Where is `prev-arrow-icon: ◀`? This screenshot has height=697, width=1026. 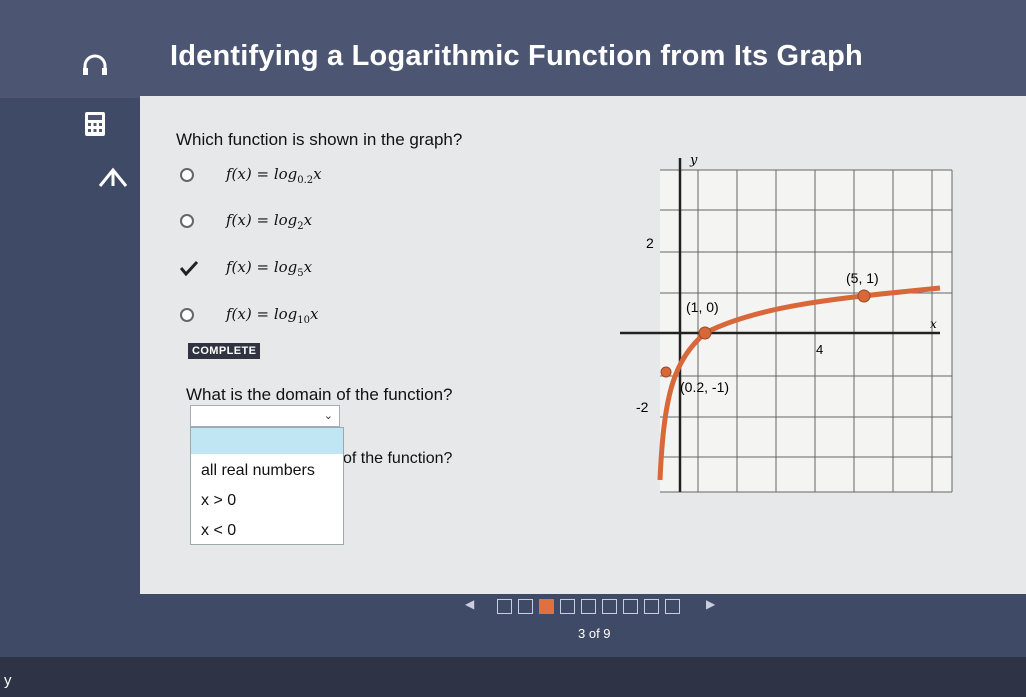
prev-arrow-icon: ◀ is located at coordinates (469, 604).